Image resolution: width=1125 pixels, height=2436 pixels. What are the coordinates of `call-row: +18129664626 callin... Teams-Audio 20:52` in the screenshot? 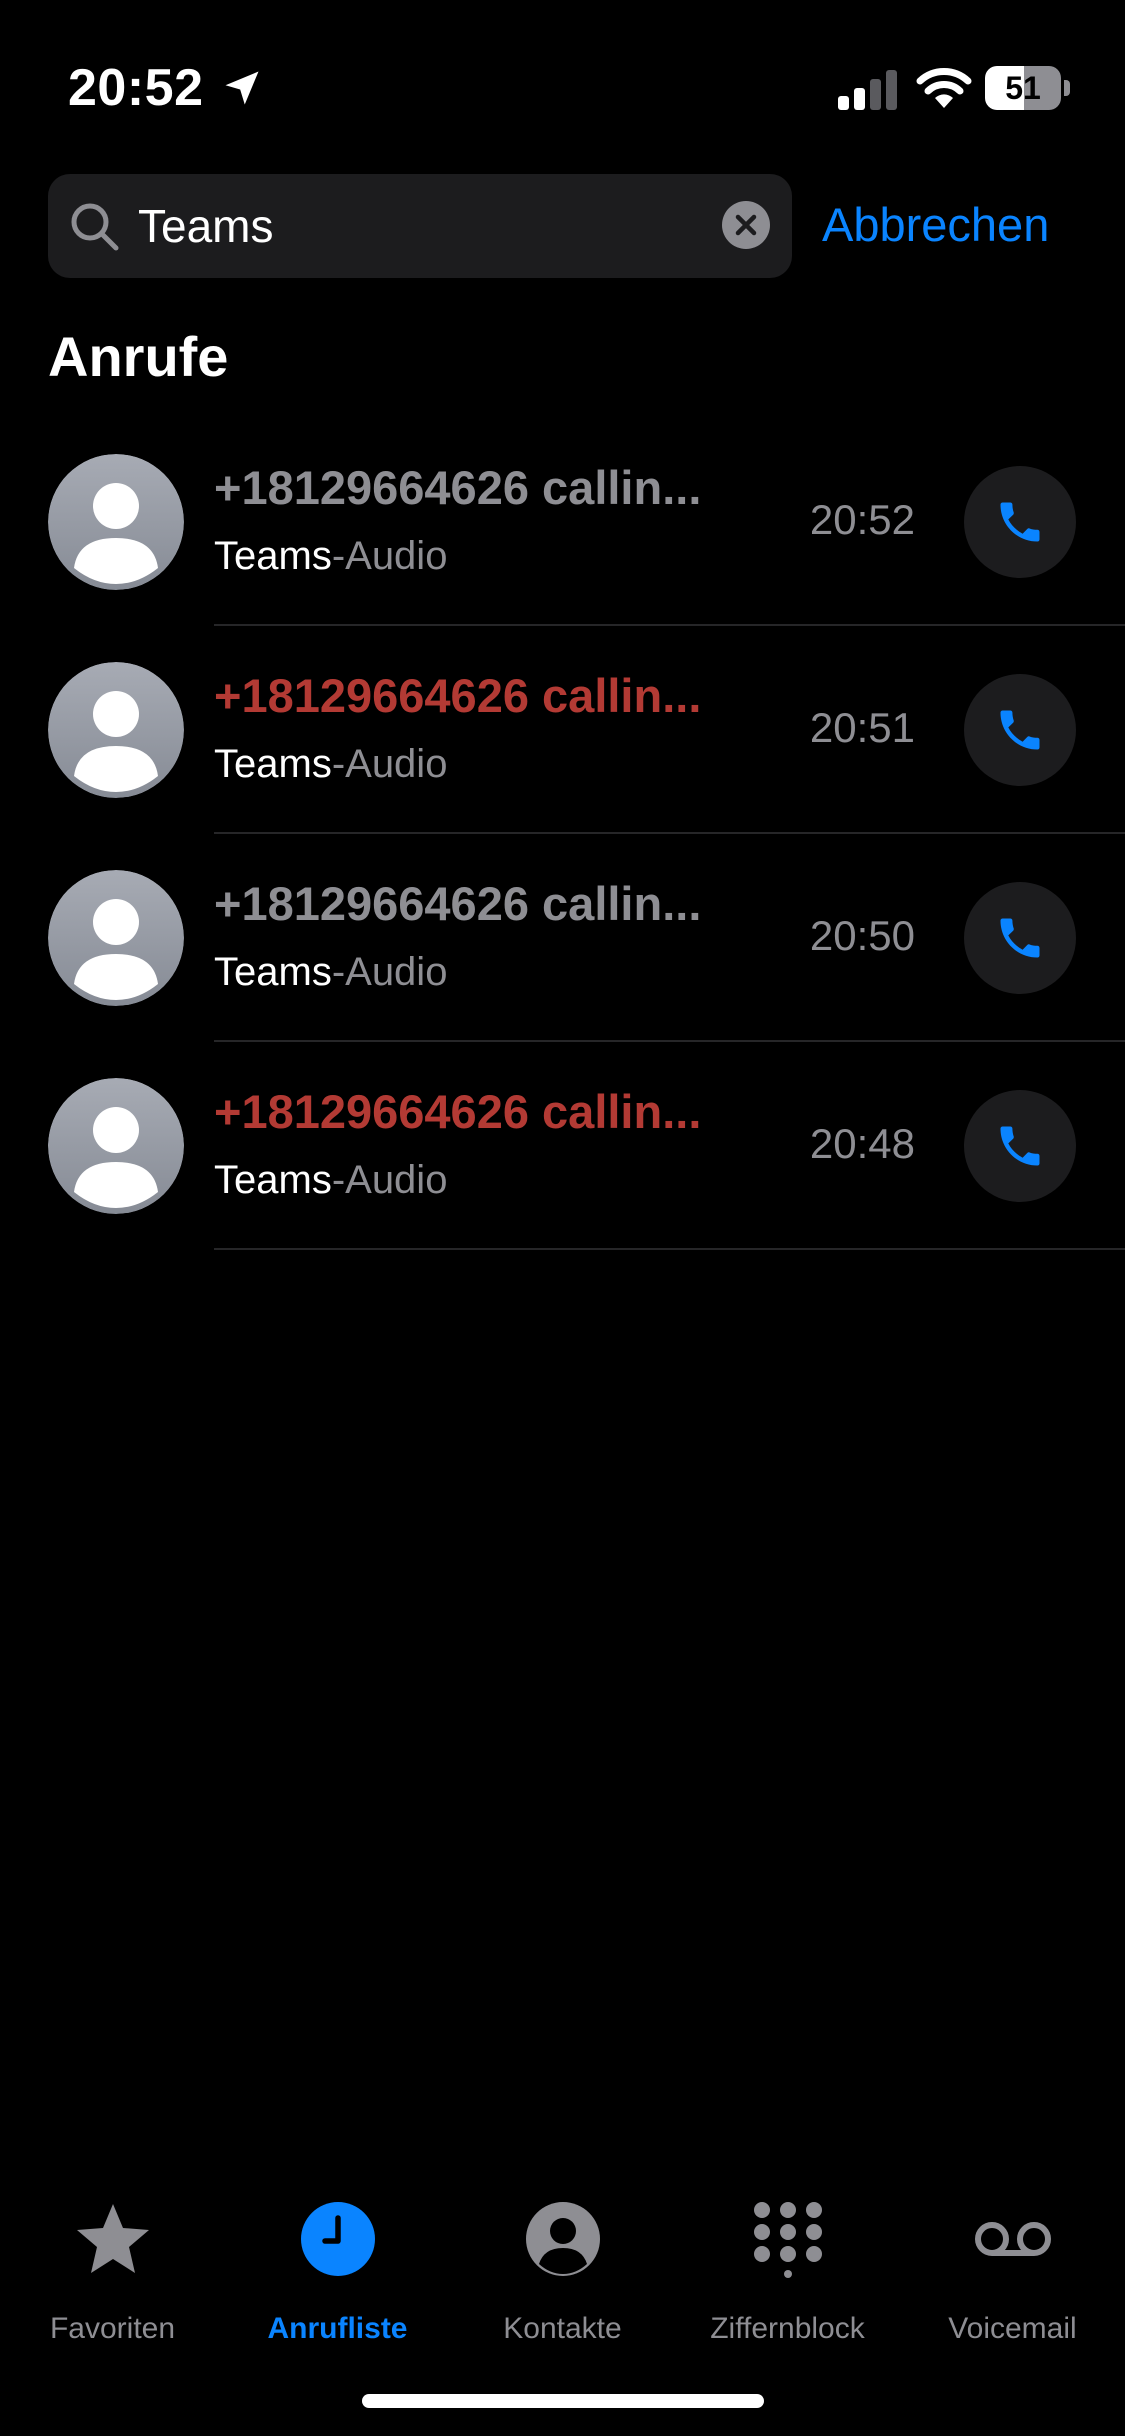 It's located at (562, 522).